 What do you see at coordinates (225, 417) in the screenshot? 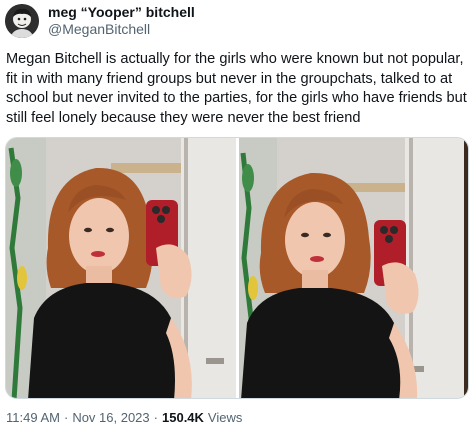
I see `views-label: Views` at bounding box center [225, 417].